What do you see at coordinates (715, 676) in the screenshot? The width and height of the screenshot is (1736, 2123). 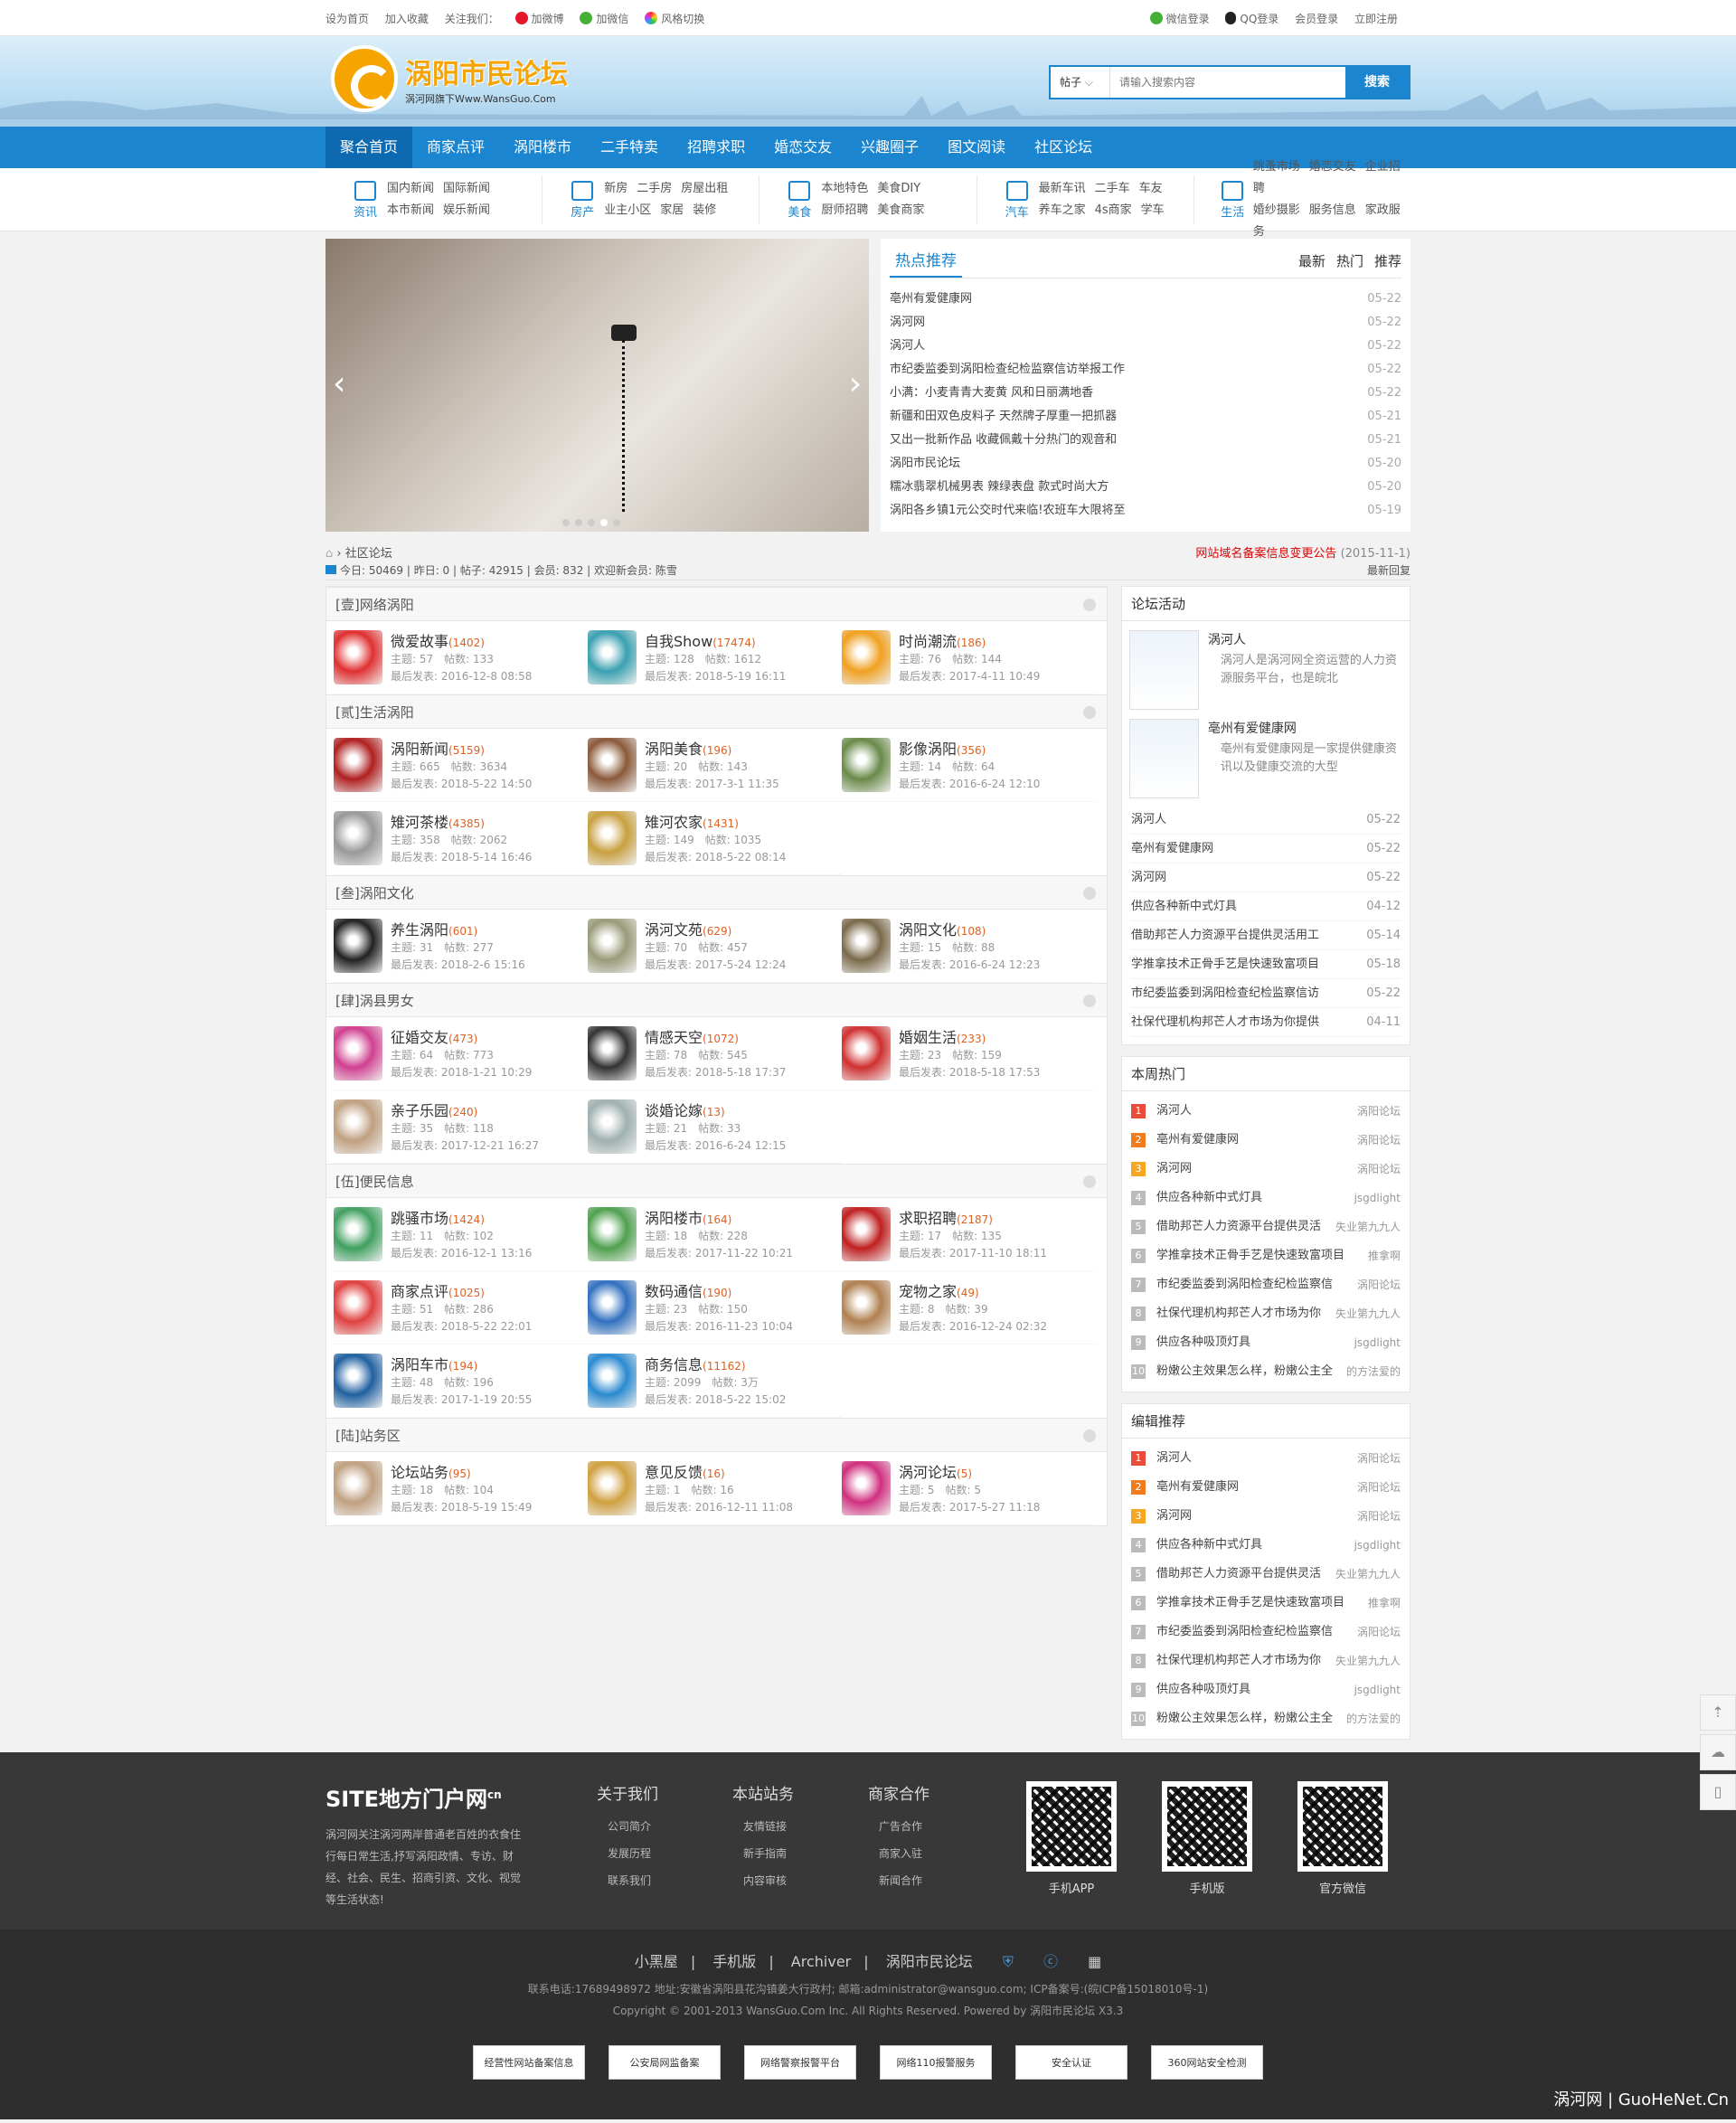 I see `forum-last-post: 最后发表: 2018-5-19 16:11` at bounding box center [715, 676].